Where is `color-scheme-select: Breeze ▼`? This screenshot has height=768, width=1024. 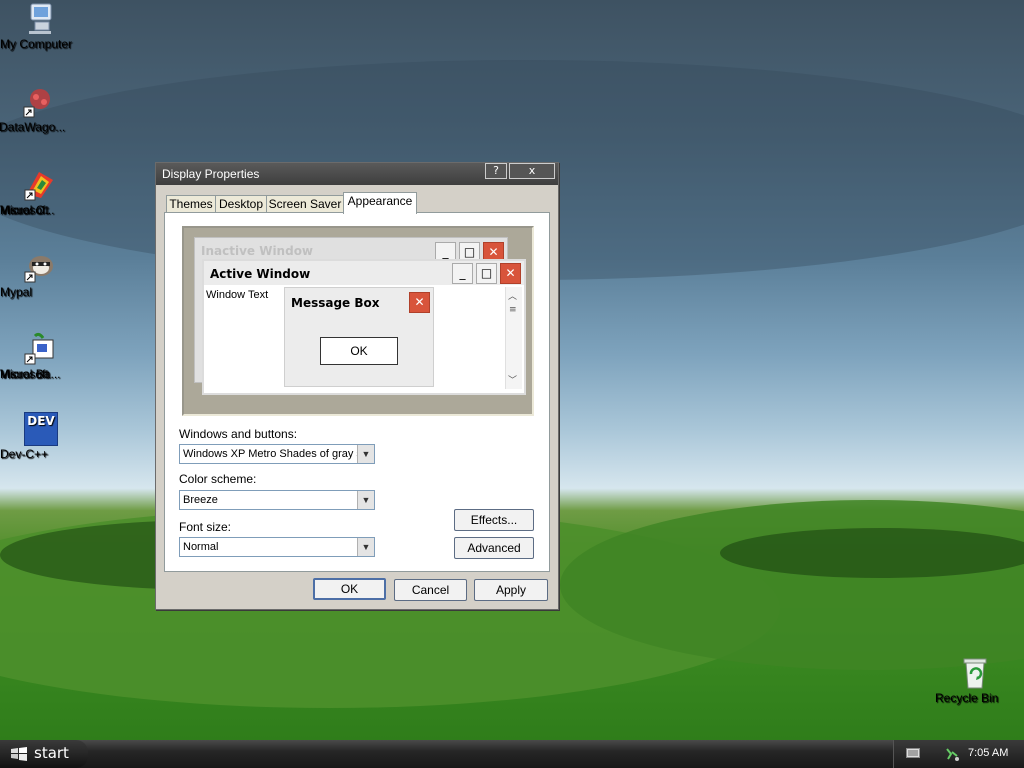 color-scheme-select: Breeze ▼ is located at coordinates (277, 500).